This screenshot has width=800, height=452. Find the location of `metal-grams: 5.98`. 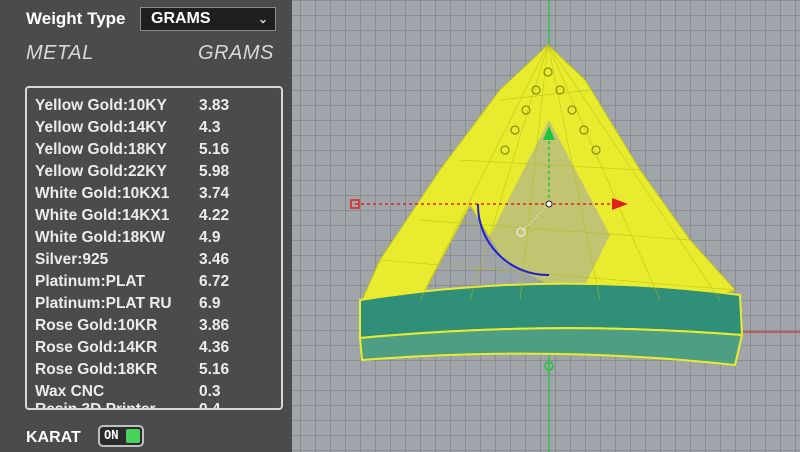

metal-grams: 5.98 is located at coordinates (214, 171).